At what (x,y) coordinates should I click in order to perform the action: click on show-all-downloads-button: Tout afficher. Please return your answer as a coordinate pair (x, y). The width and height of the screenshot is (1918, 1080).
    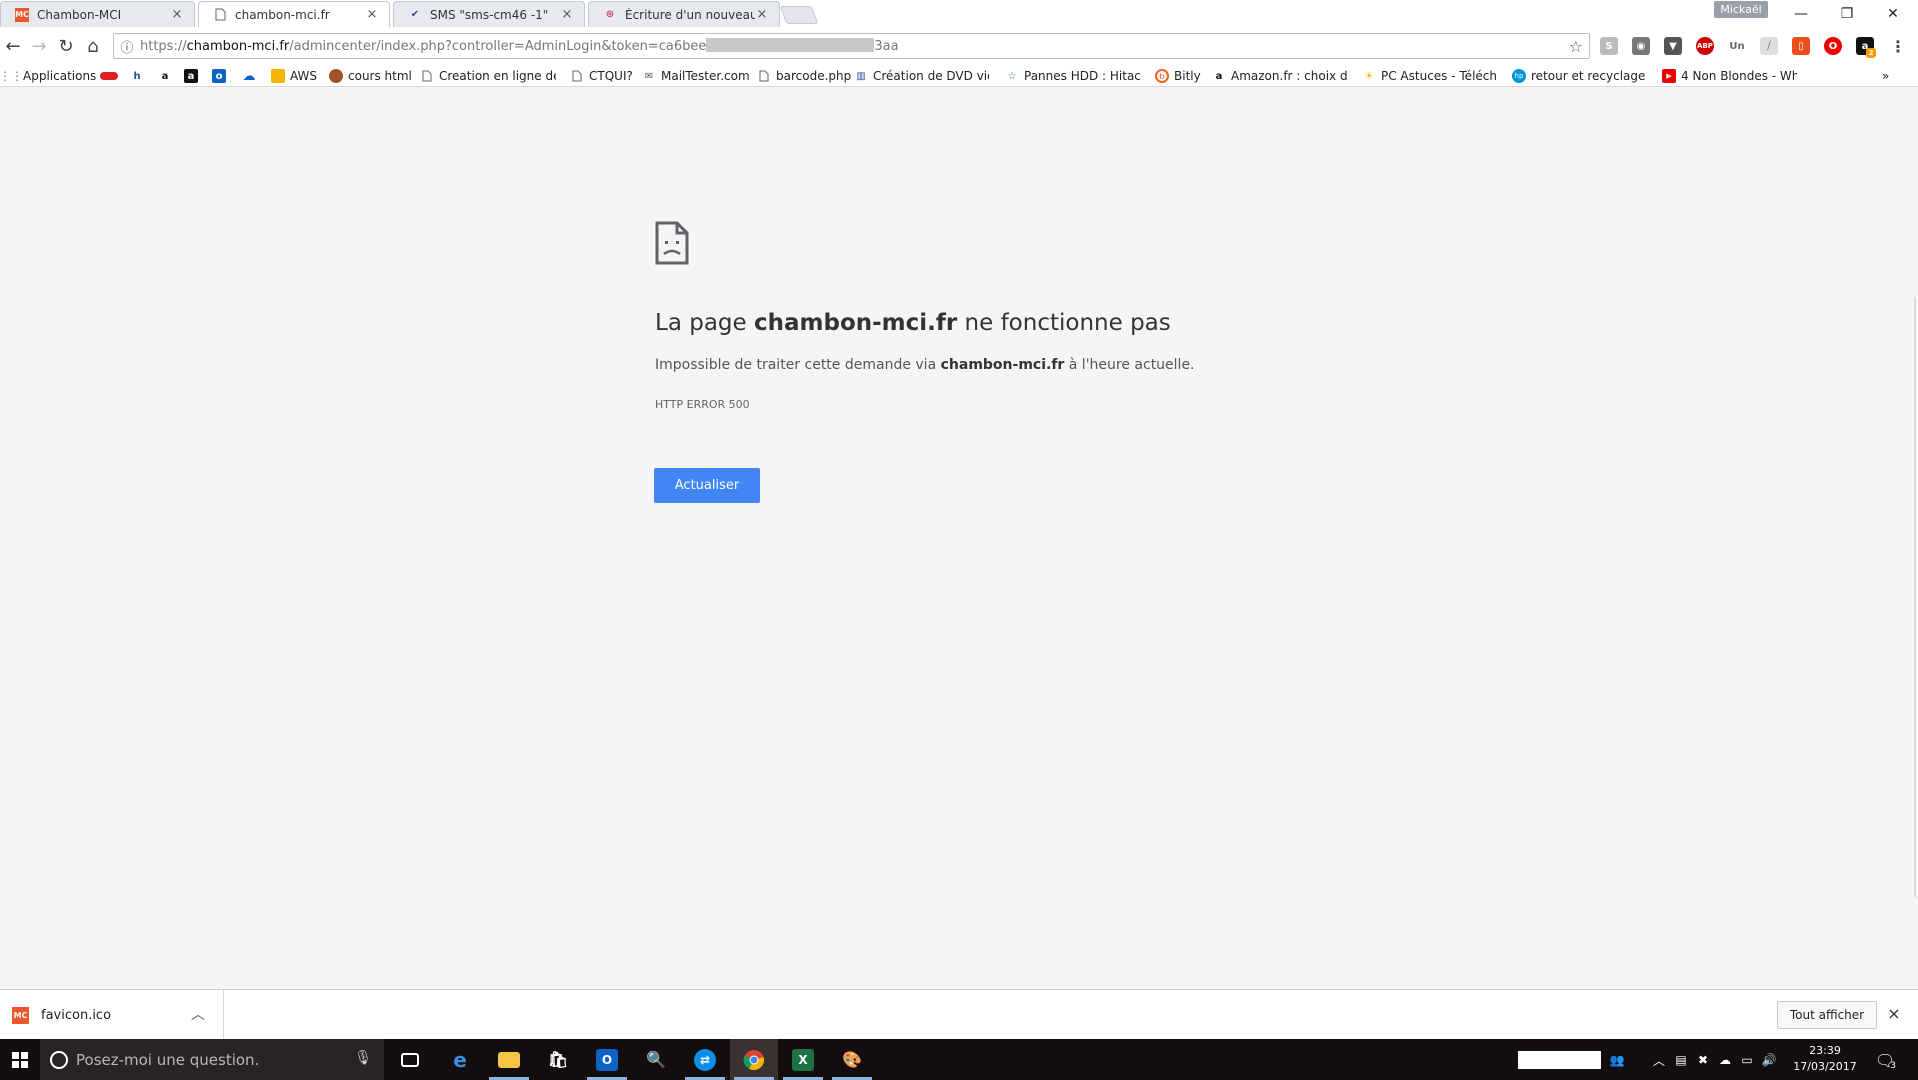
    Looking at the image, I should click on (1827, 1015).